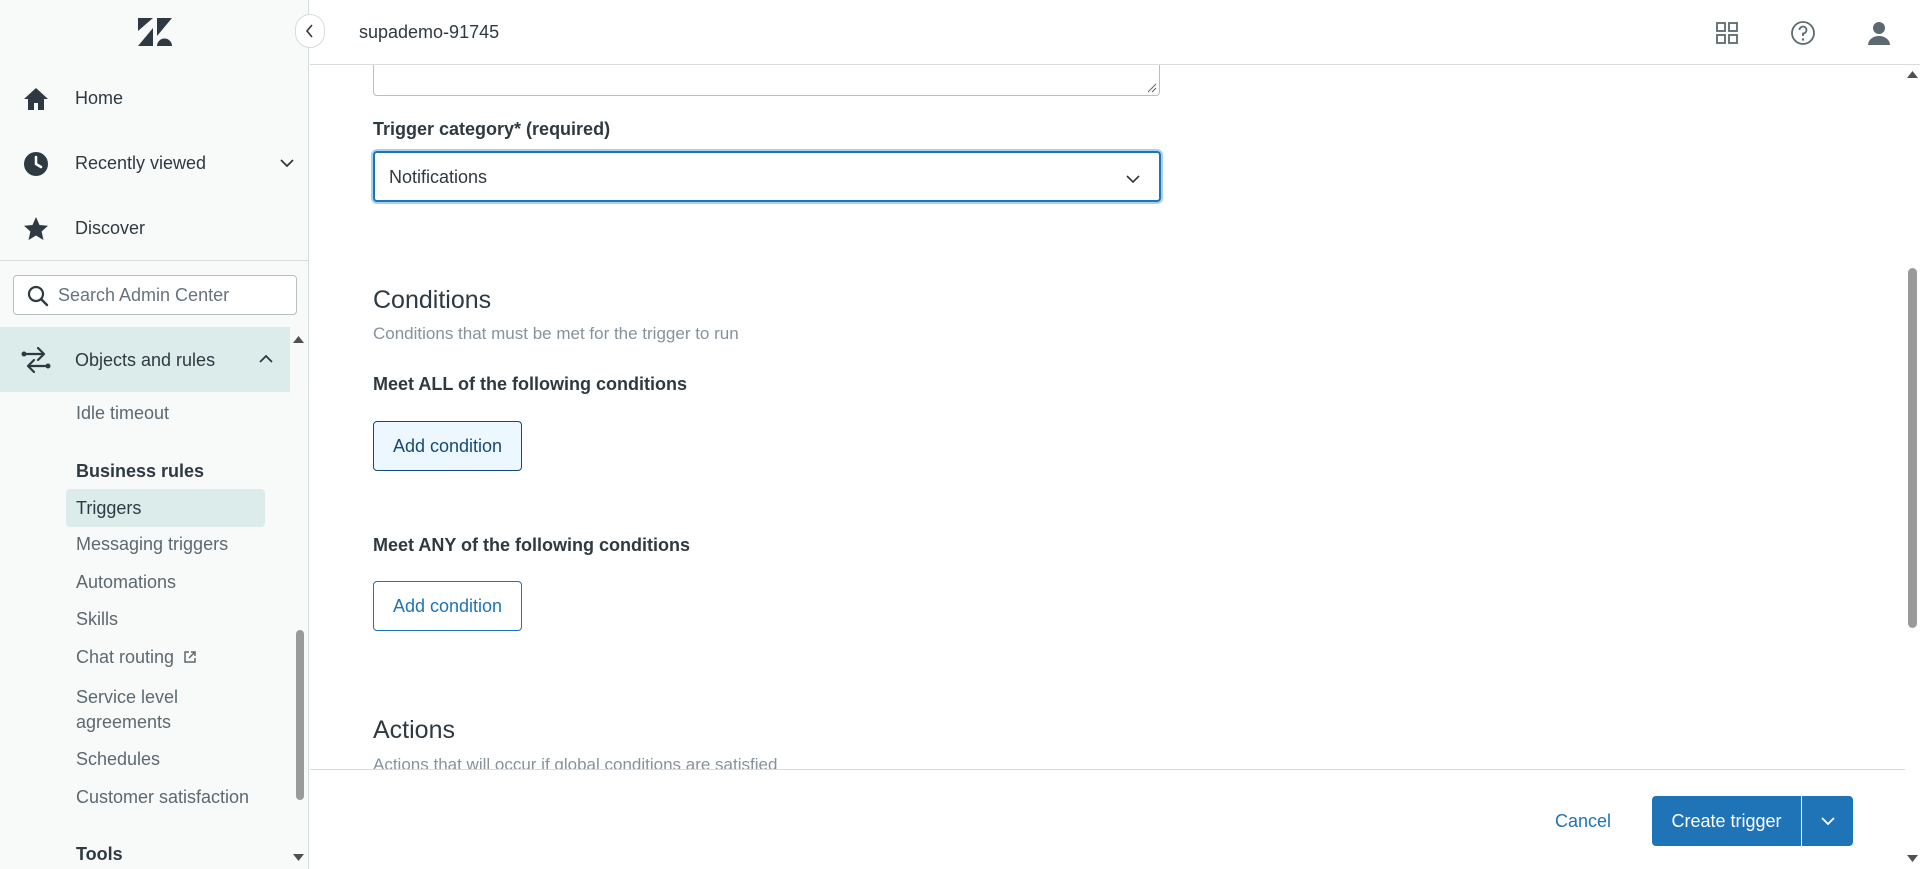 This screenshot has width=1920, height=869. I want to click on chevron-left-icon, so click(309, 31).